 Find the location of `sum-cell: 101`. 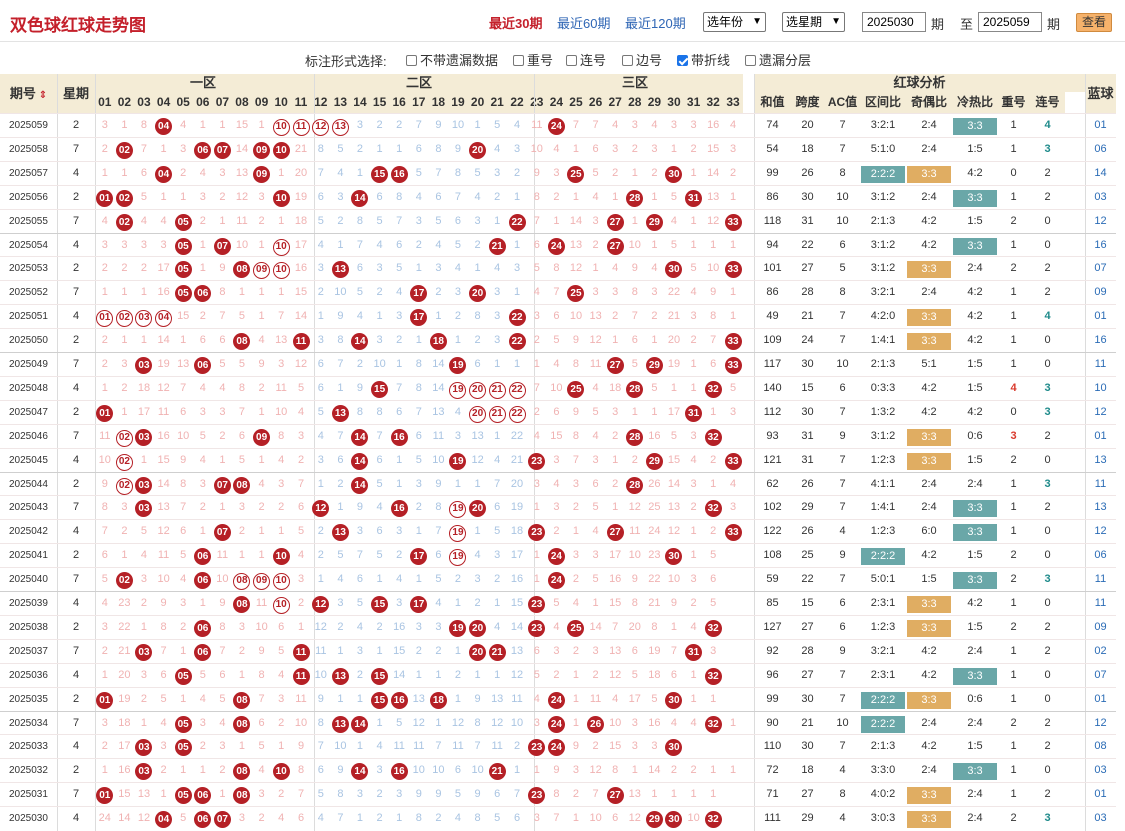

sum-cell: 101 is located at coordinates (772, 268).